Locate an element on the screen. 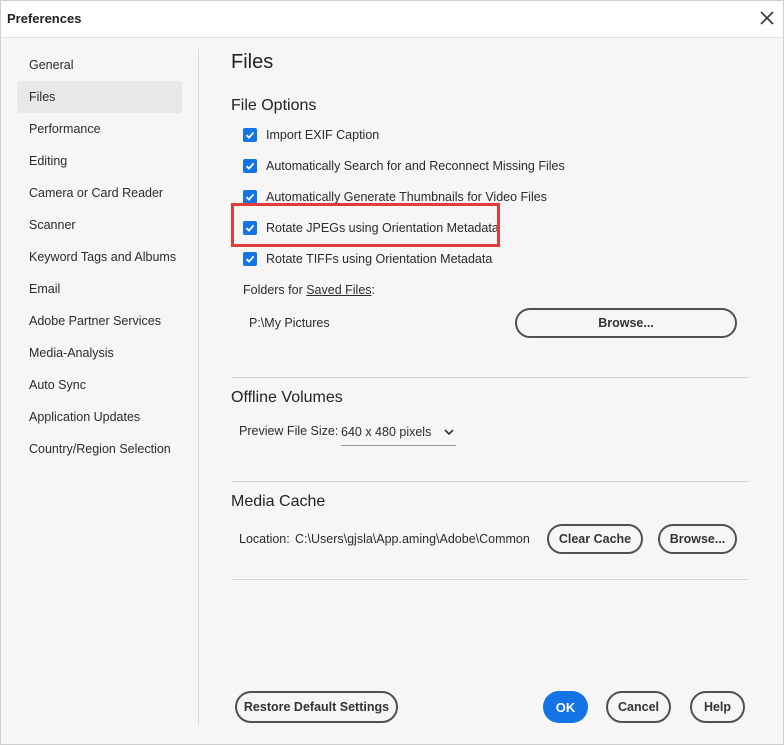 The image size is (784, 745). close-icon is located at coordinates (767, 18).